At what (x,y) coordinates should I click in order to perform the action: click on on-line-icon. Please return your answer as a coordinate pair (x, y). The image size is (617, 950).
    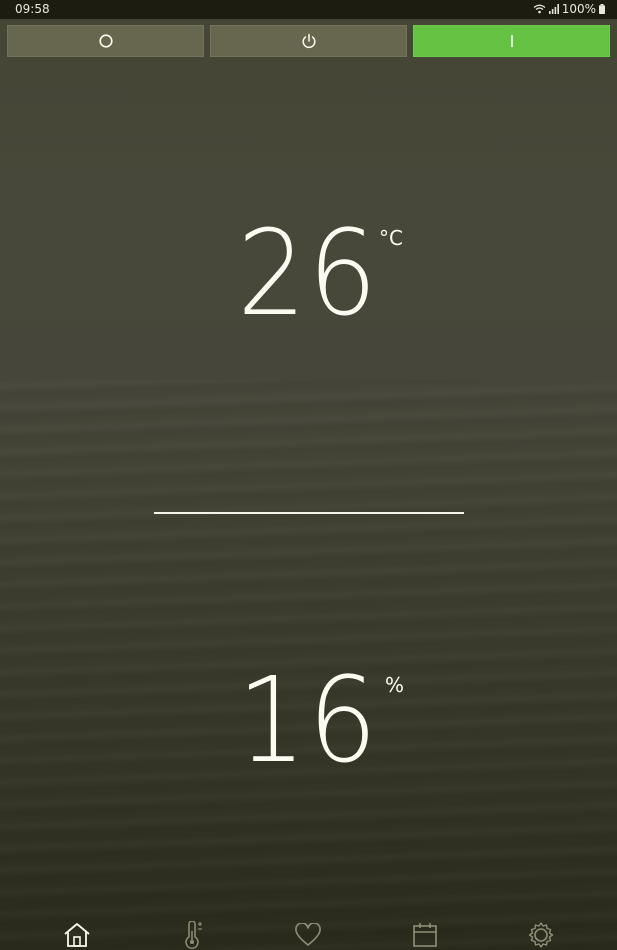
    Looking at the image, I should click on (512, 41).